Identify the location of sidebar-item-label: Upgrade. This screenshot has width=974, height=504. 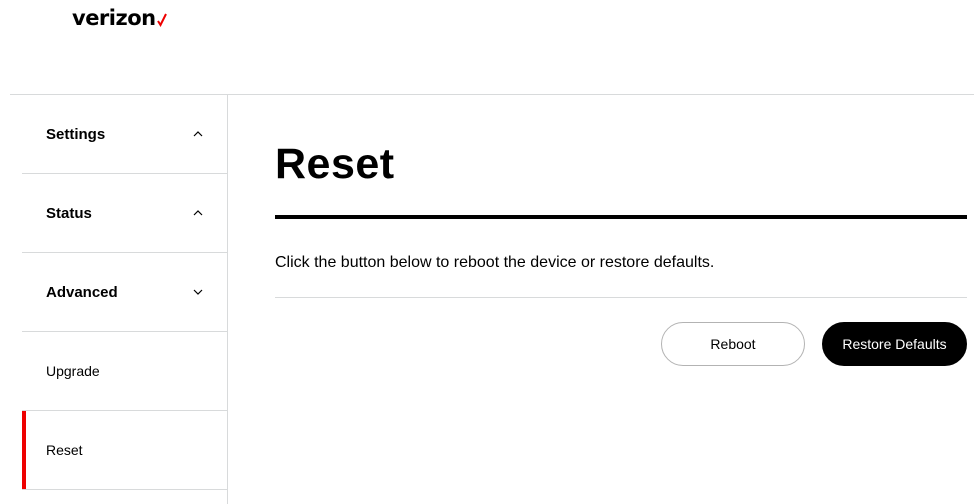
(73, 371).